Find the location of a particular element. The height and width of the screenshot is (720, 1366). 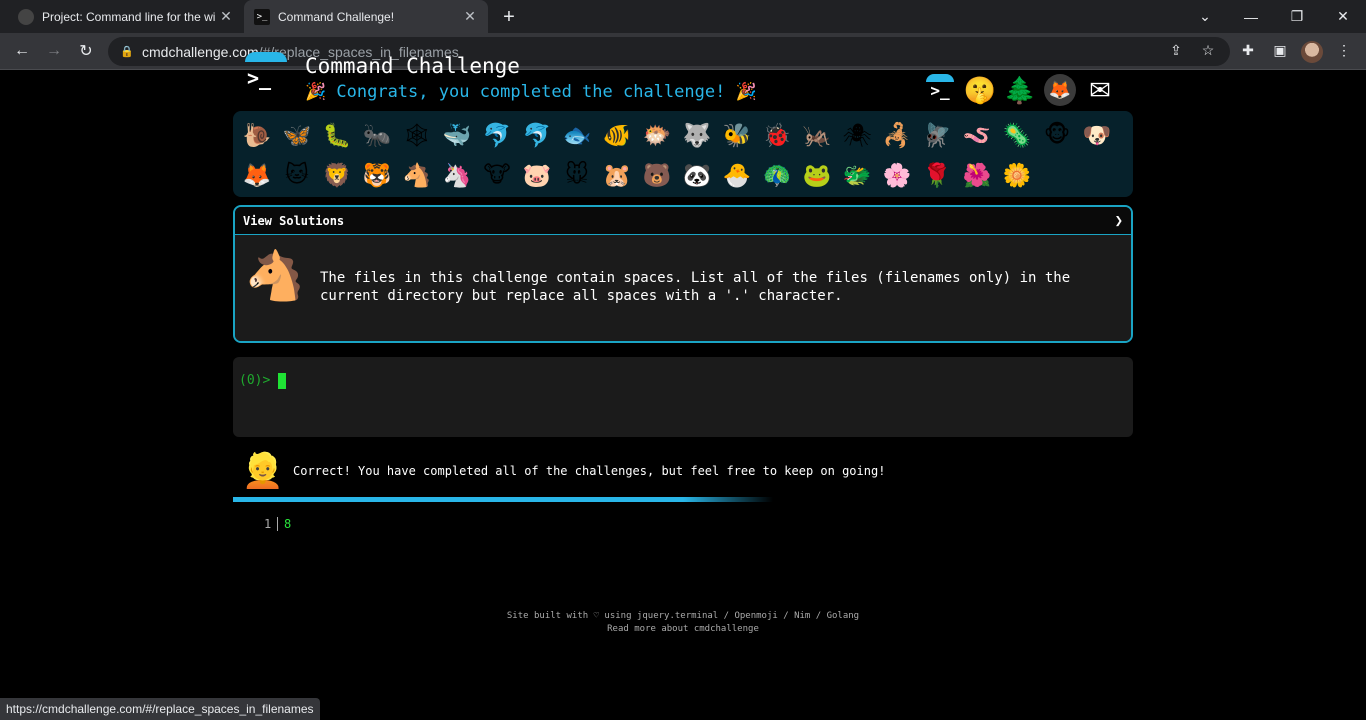

challenge-emoji-icon: 🐜 is located at coordinates (377, 135).